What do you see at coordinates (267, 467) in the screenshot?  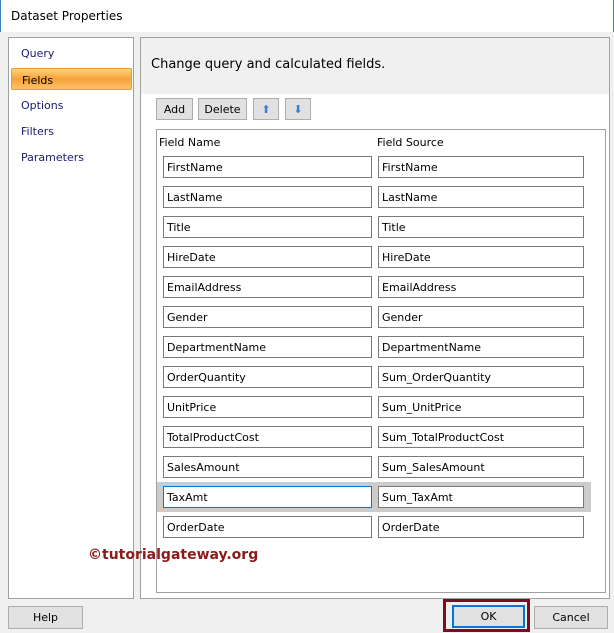 I see `field-name-input: SalesAmount` at bounding box center [267, 467].